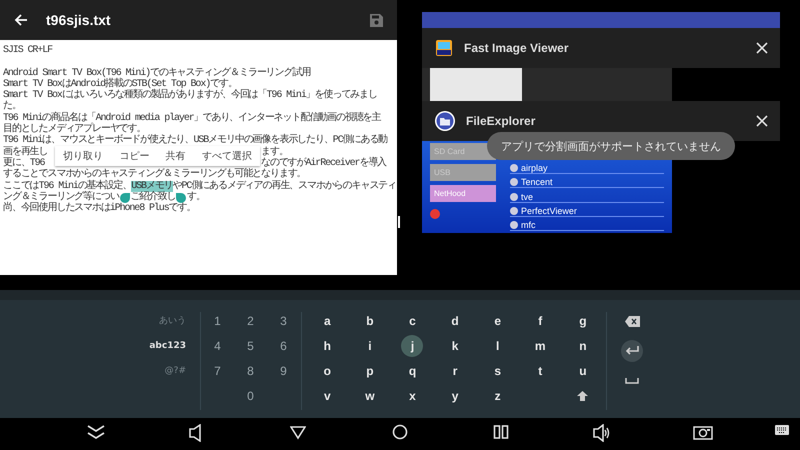 The height and width of the screenshot is (450, 800). What do you see at coordinates (21, 20) in the screenshot?
I see `back-arrow-icon` at bounding box center [21, 20].